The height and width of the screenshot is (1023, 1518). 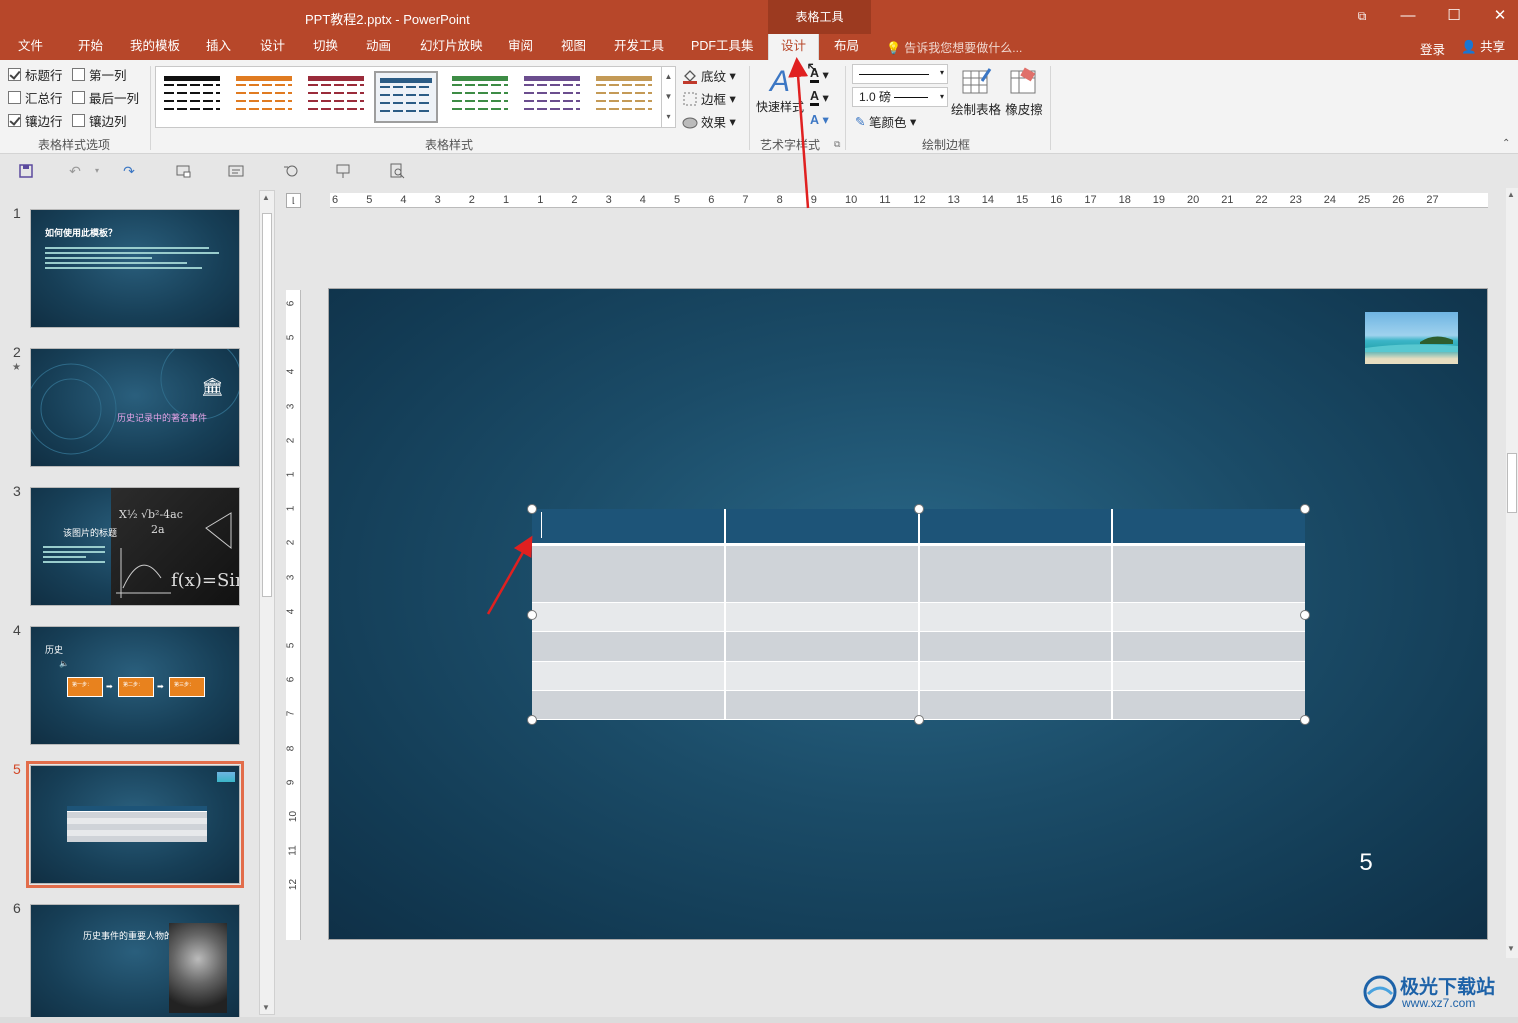 What do you see at coordinates (668, 117) in the screenshot?
I see `gallery-more-icon: ▾` at bounding box center [668, 117].